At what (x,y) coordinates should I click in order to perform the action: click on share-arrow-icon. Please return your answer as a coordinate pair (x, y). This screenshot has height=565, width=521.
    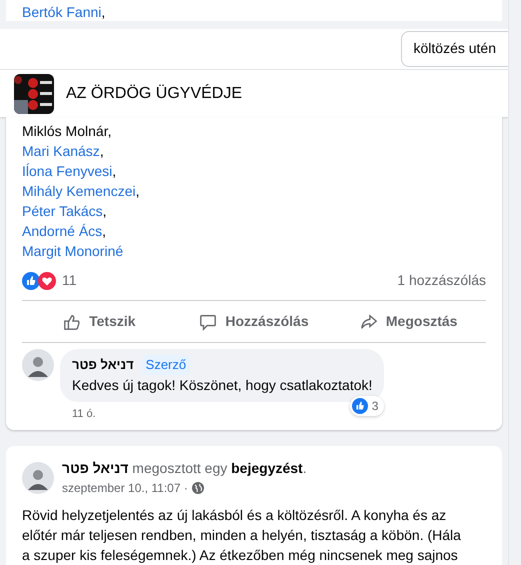
    Looking at the image, I should click on (369, 321).